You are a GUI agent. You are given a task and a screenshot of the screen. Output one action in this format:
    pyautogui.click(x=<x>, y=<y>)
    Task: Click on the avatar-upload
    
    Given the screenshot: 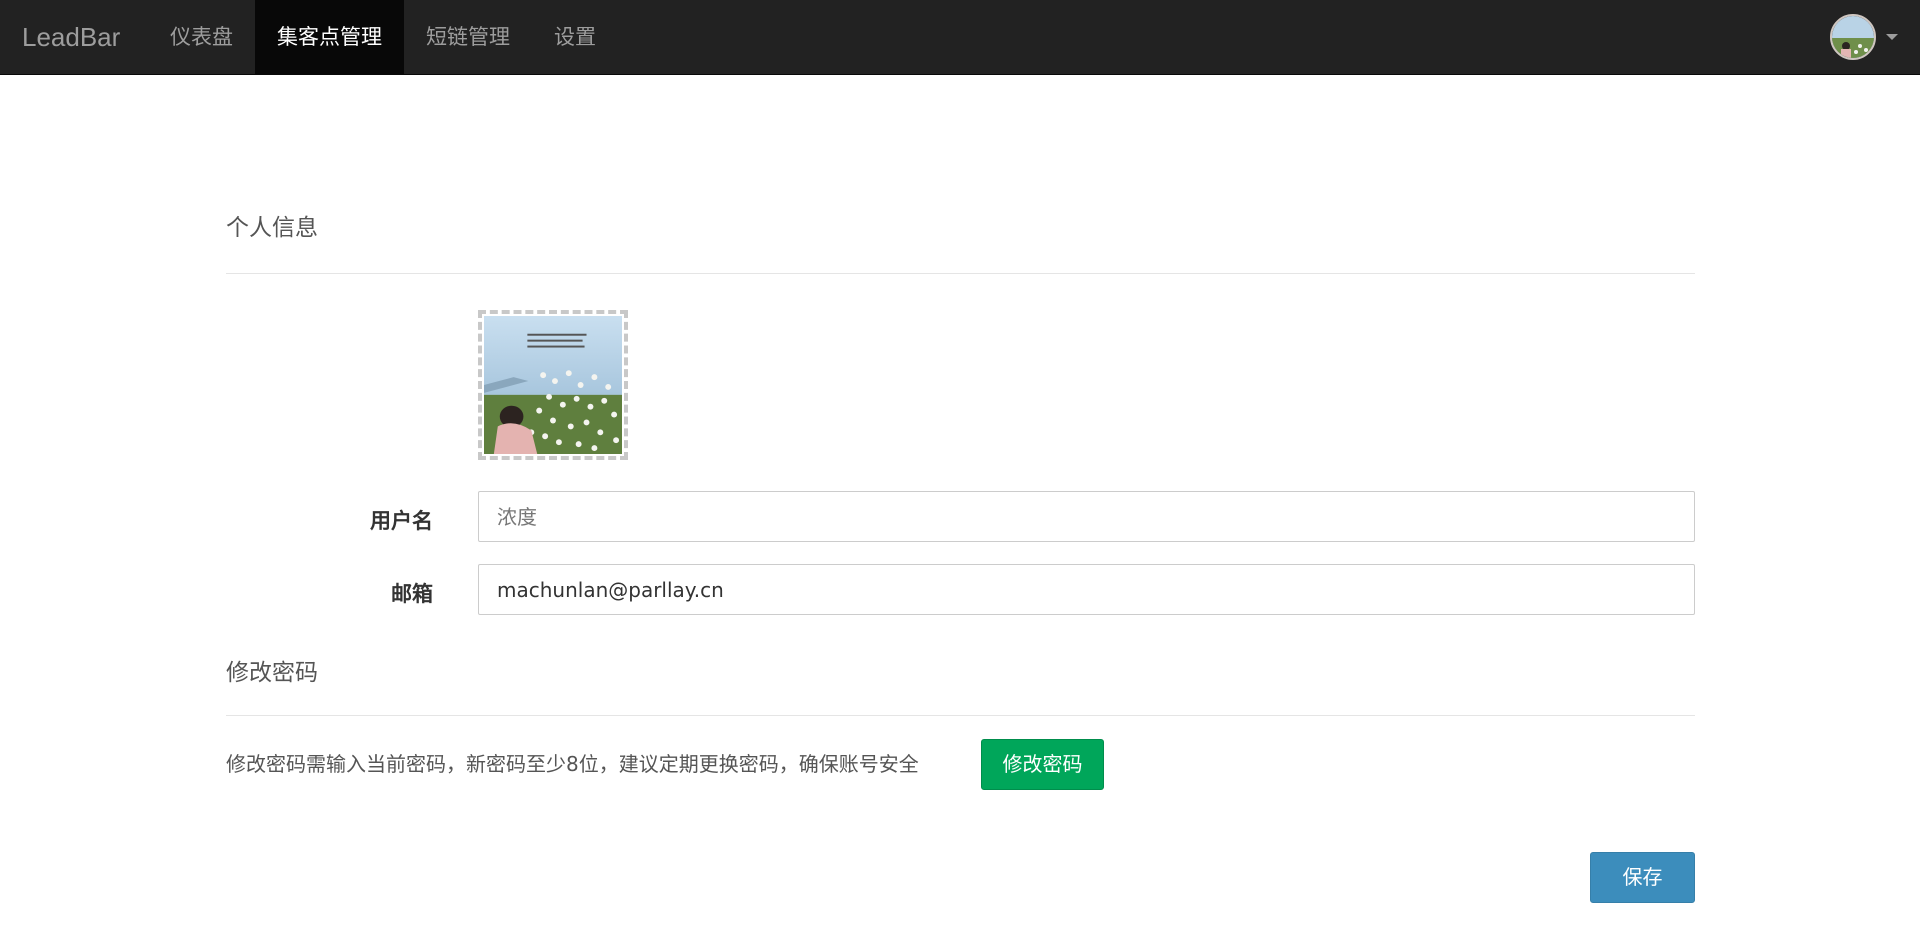 What is the action you would take?
    pyautogui.click(x=553, y=385)
    